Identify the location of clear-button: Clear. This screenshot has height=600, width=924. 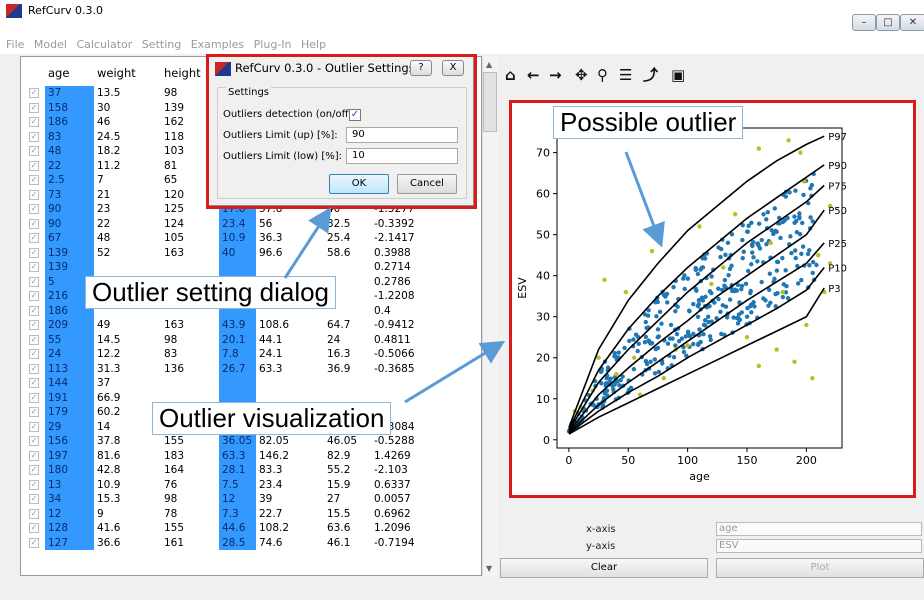
(604, 568).